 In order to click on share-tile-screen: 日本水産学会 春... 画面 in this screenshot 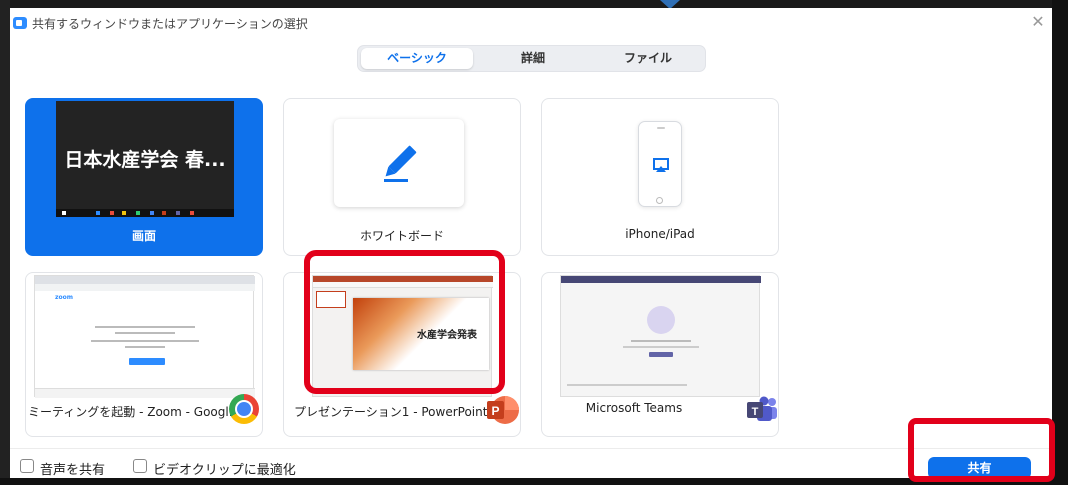, I will do `click(144, 177)`.